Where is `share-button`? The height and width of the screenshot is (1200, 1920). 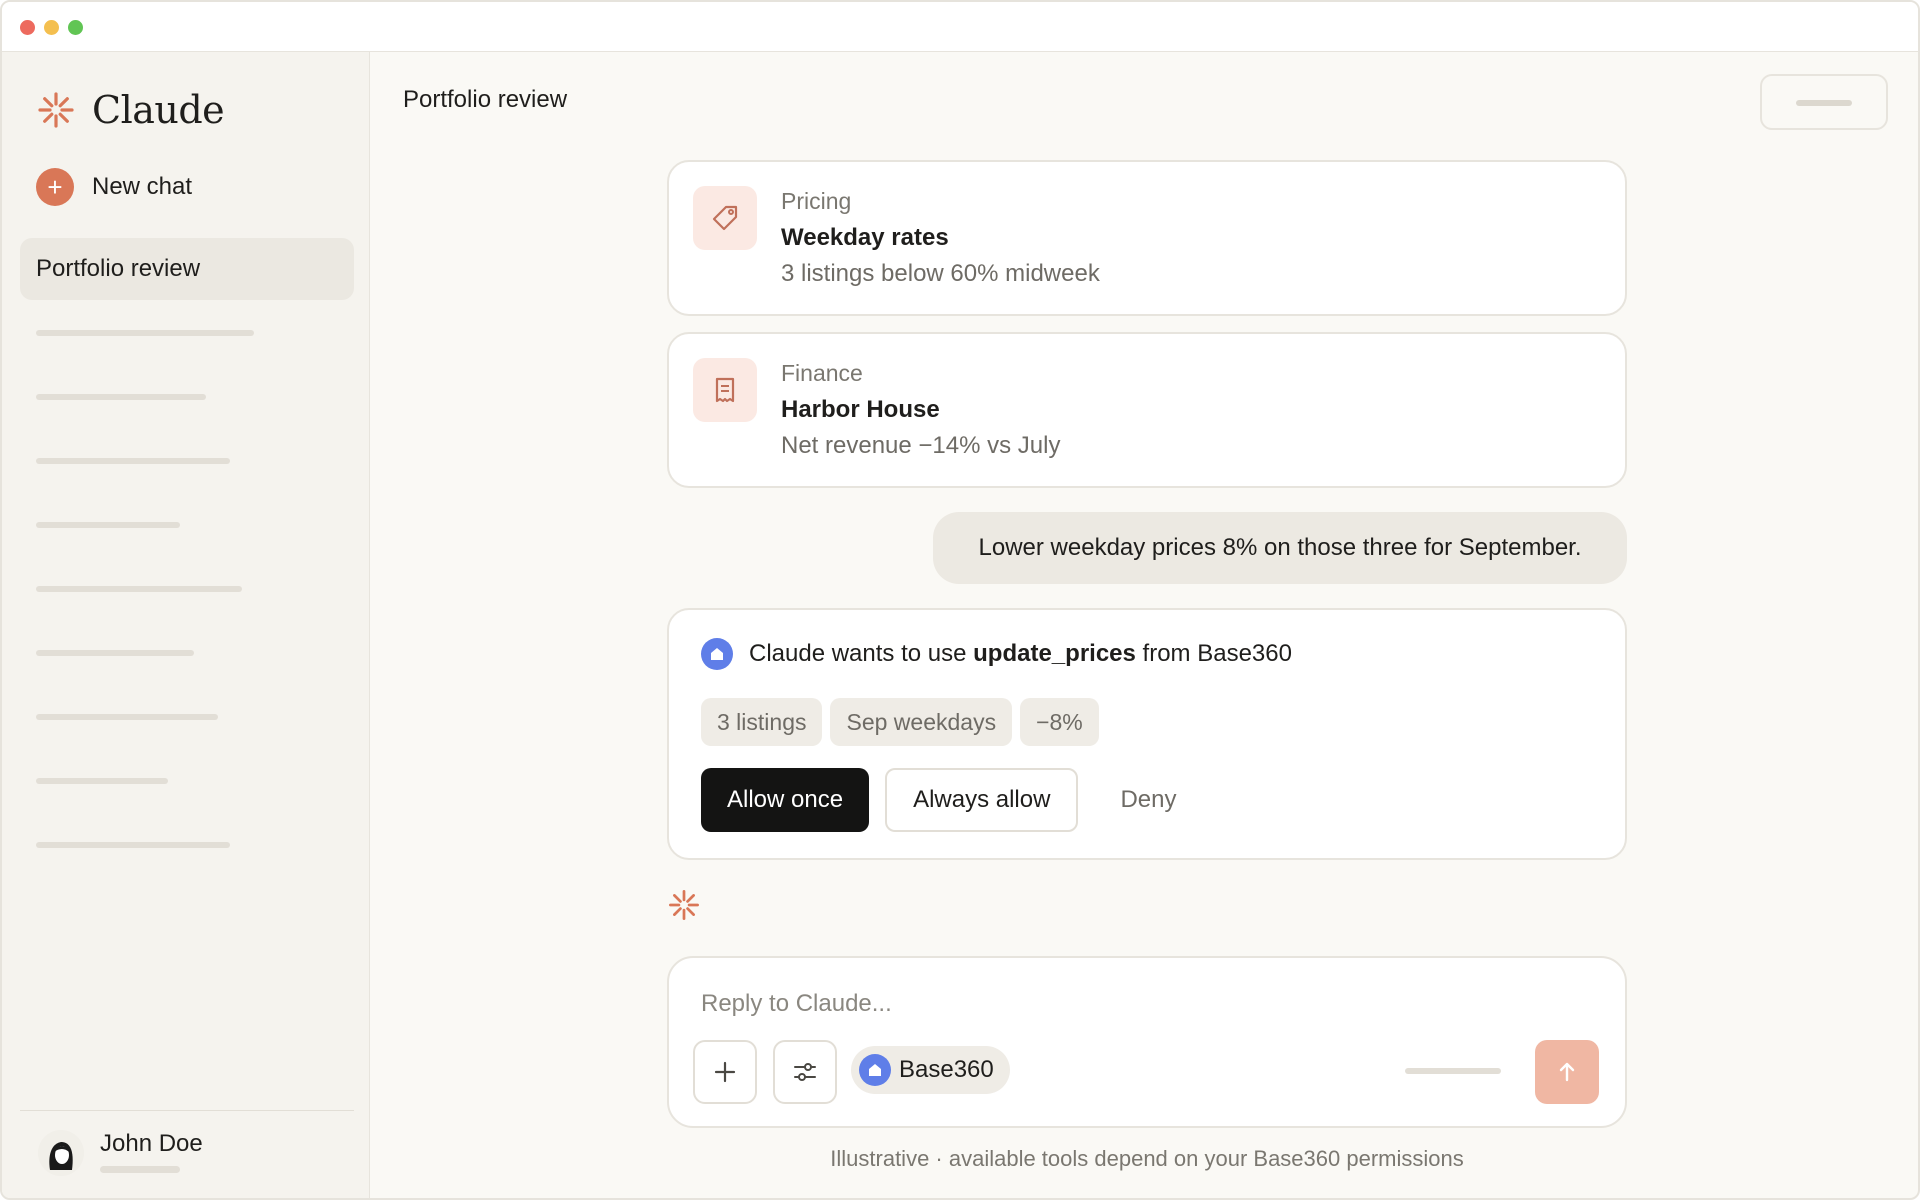 share-button is located at coordinates (1824, 102).